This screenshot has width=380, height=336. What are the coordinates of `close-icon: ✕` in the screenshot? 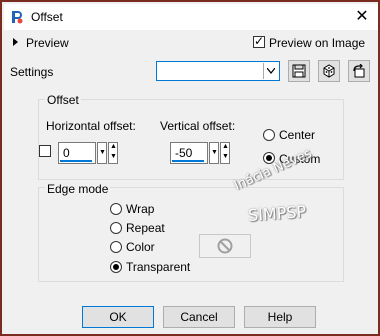 It's located at (362, 16).